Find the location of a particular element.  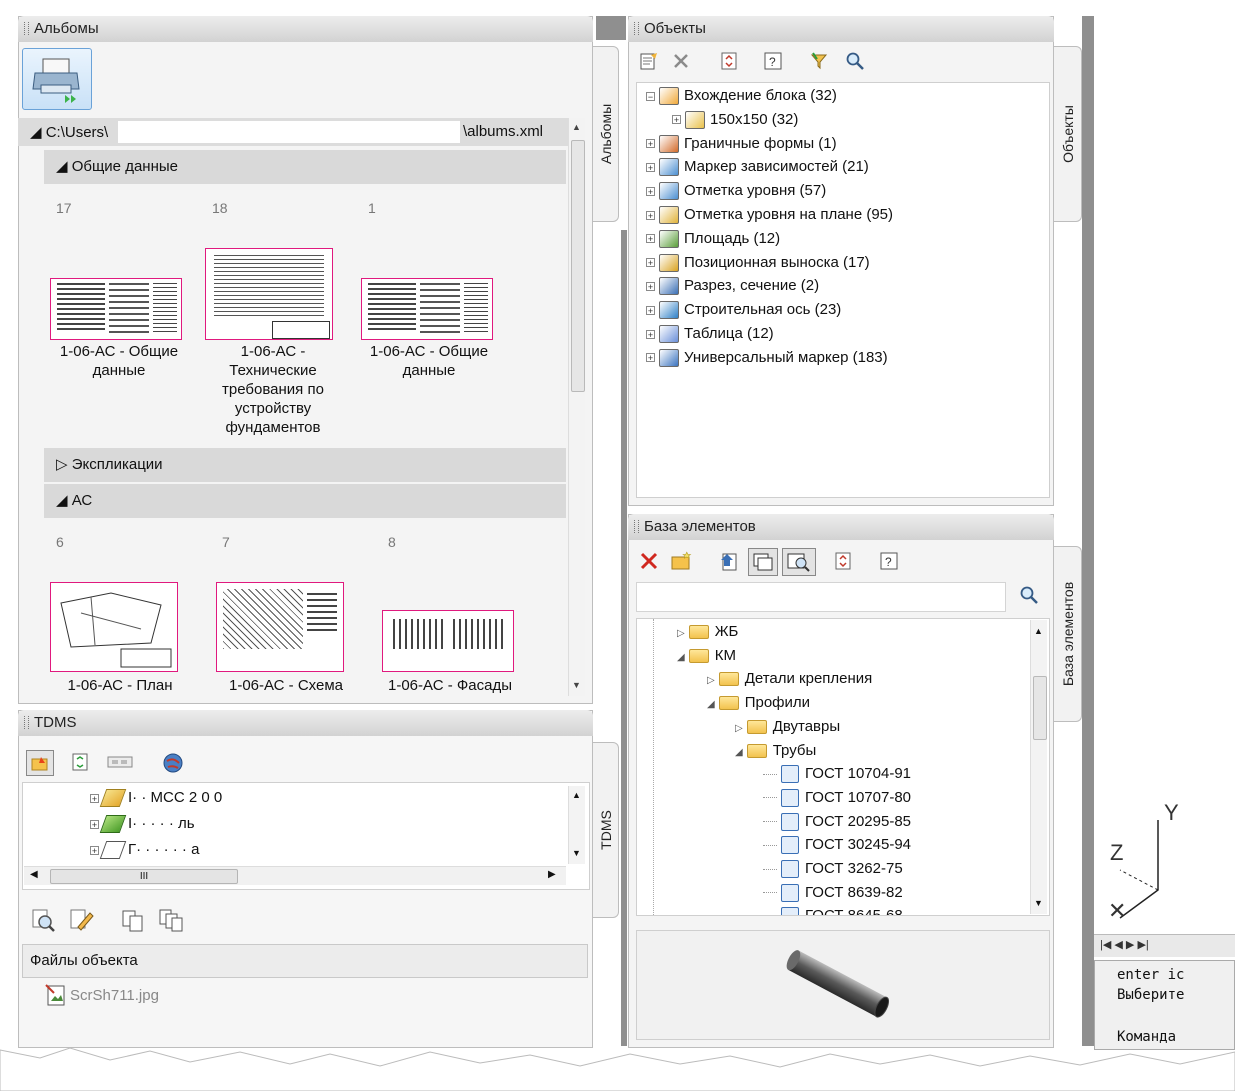

collapse-icon: − is located at coordinates (650, 96).